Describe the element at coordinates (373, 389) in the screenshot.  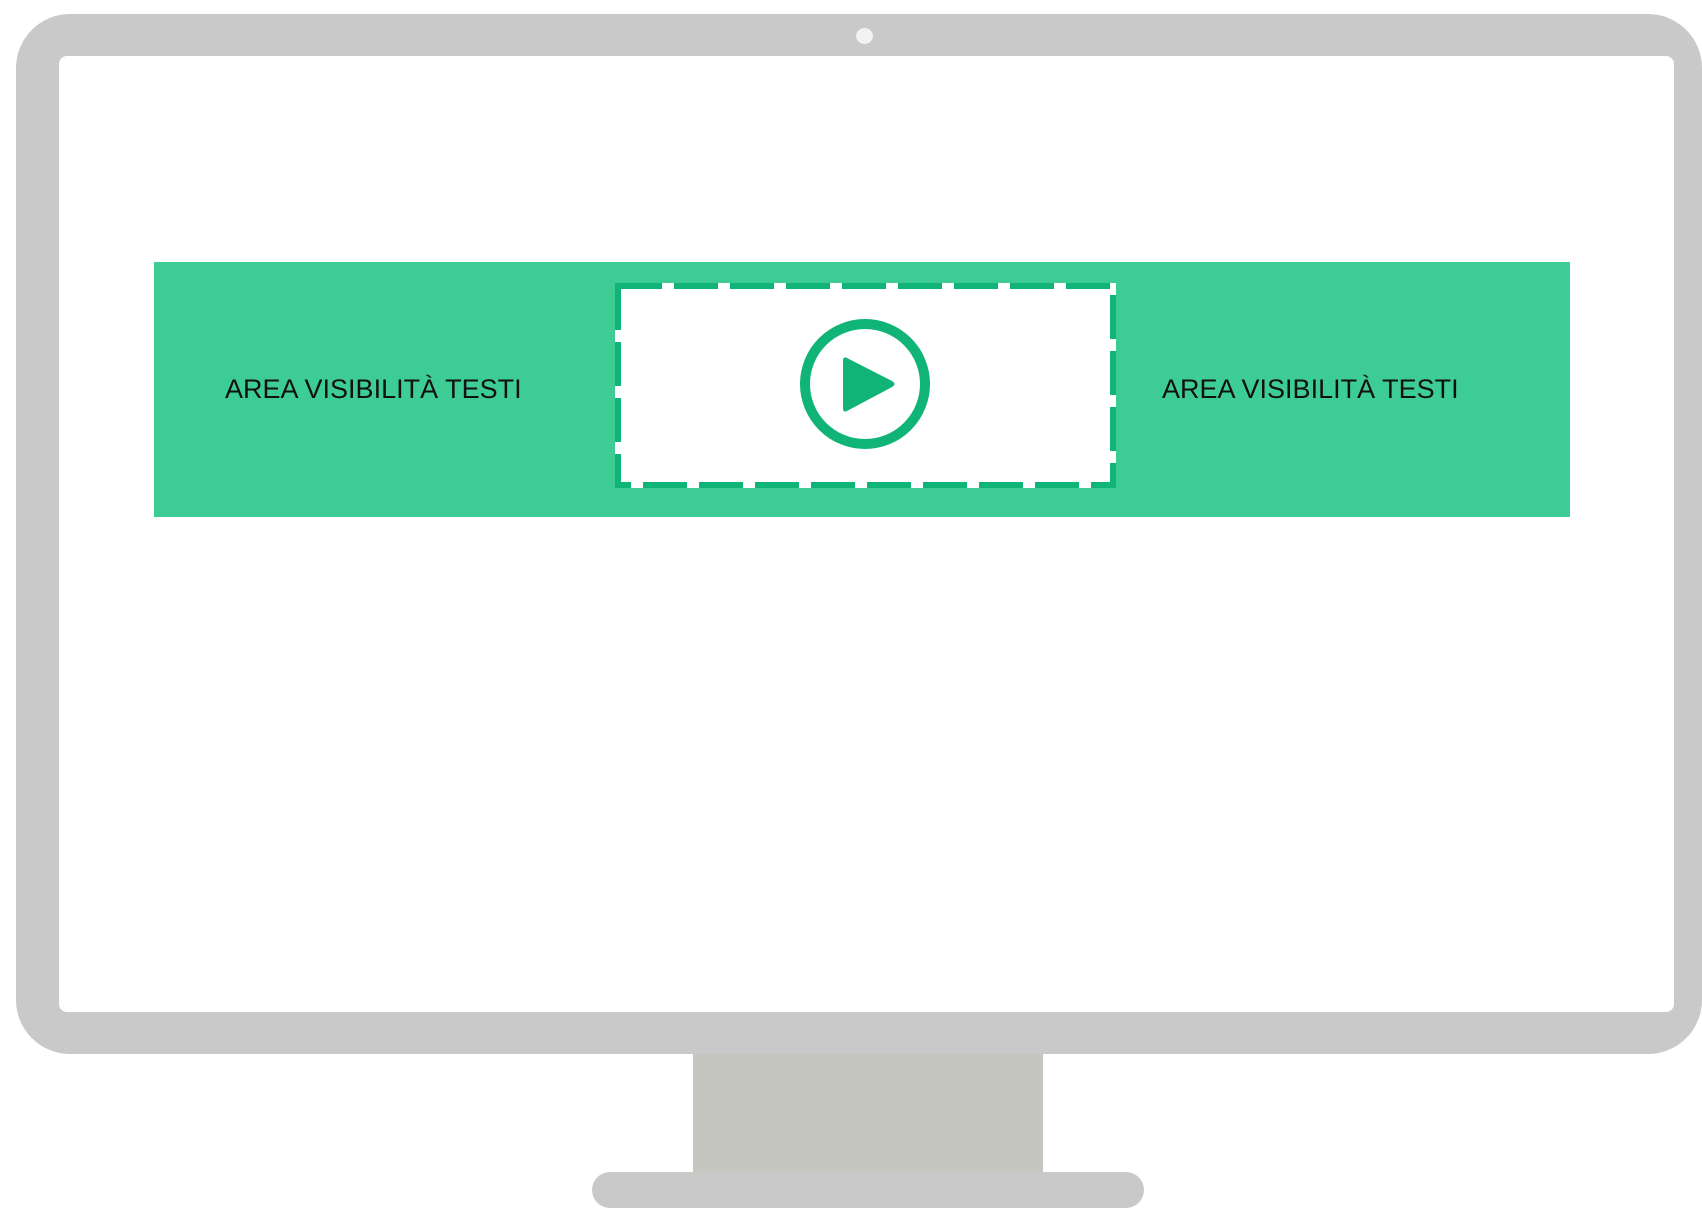
I see `banner-left-text: AREA VISIBILITÀ TESTI` at that location.